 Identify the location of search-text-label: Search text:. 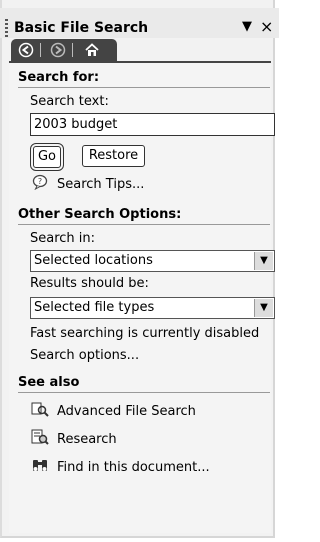
(69, 101).